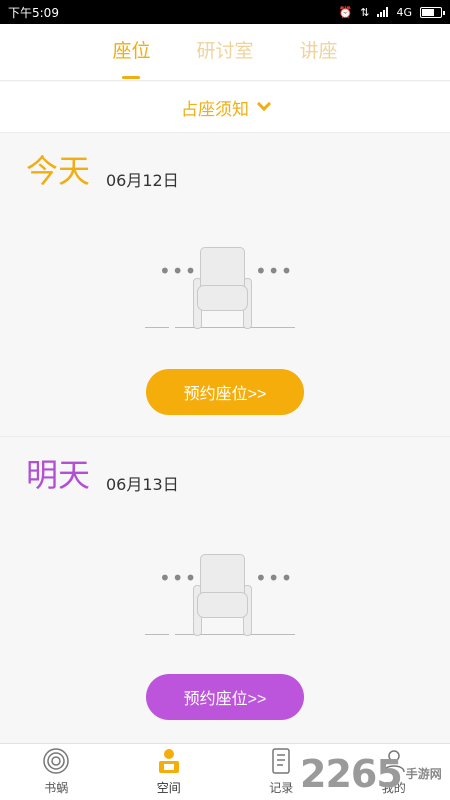 The height and width of the screenshot is (800, 450). Describe the element at coordinates (168, 788) in the screenshot. I see `nav-label: 空间` at that location.